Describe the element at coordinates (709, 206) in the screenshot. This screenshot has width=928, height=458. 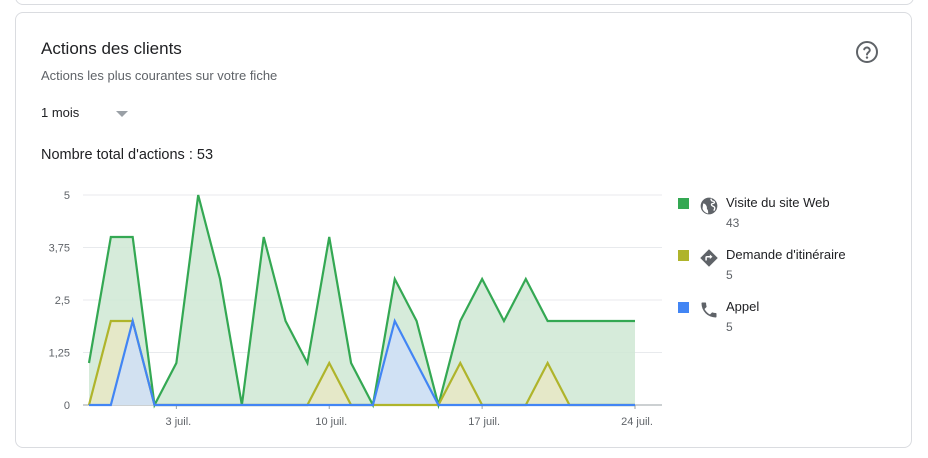
I see `globe-icon` at that location.